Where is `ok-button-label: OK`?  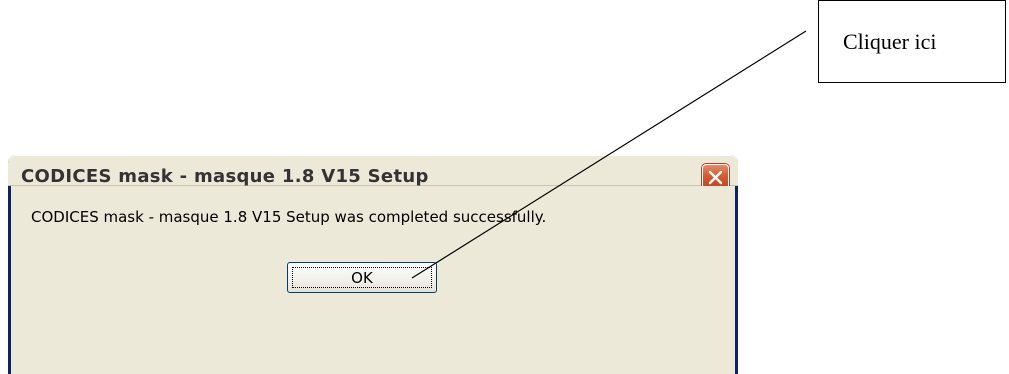 ok-button-label: OK is located at coordinates (362, 277).